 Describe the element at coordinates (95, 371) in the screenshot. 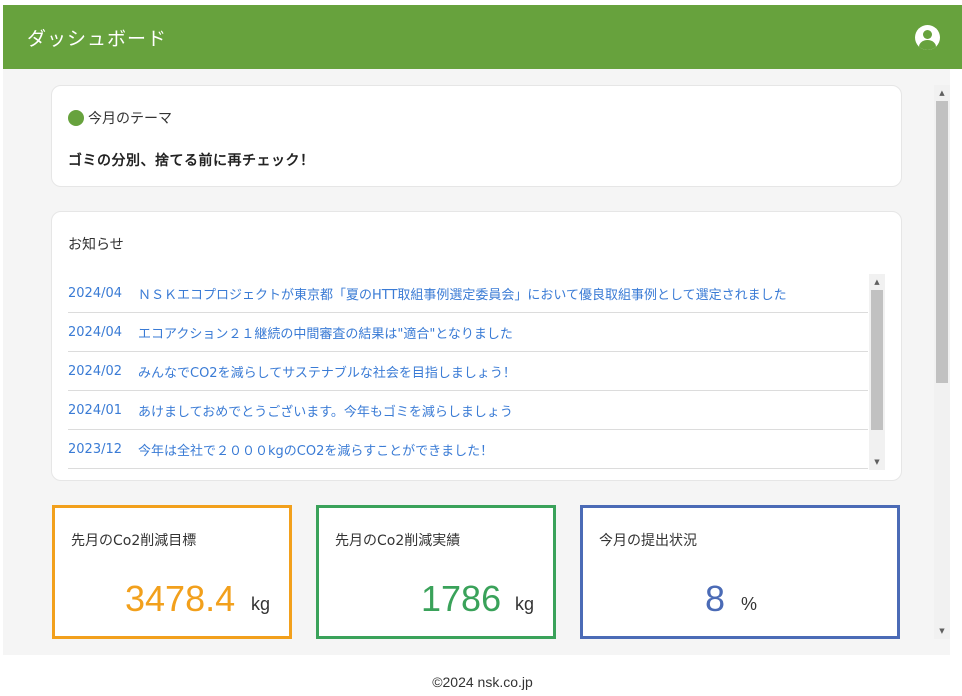

I see `news-date: 2024/02` at that location.